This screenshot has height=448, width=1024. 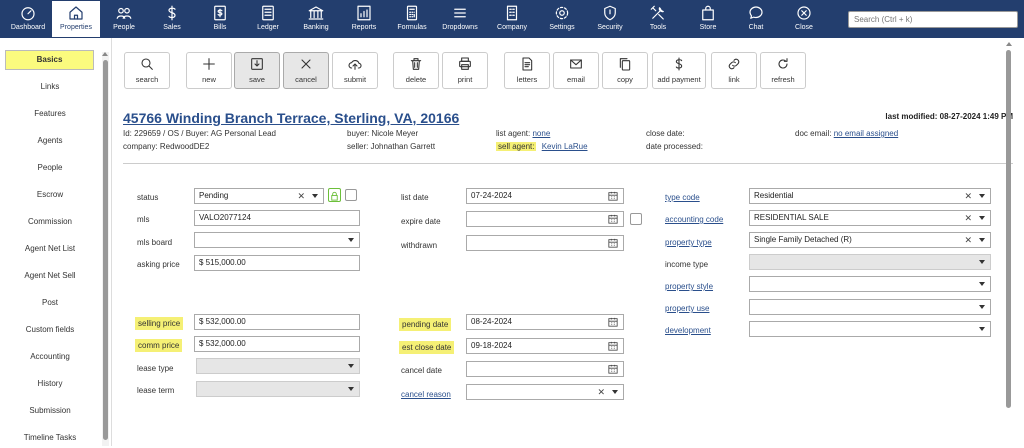 What do you see at coordinates (545, 243) in the screenshot?
I see `withdrawn-date-picker` at bounding box center [545, 243].